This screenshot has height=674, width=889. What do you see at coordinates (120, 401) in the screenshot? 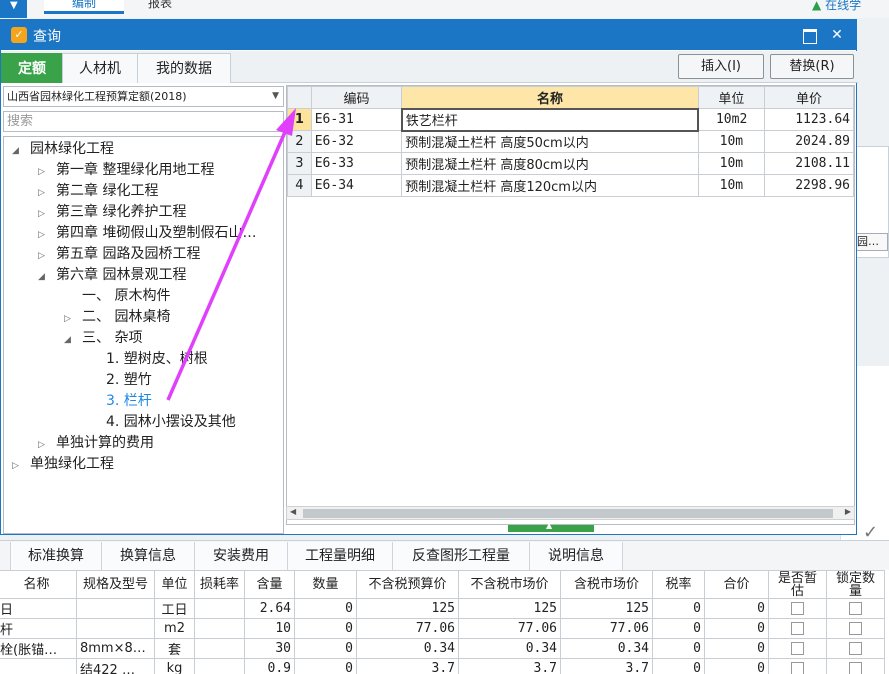
I see `tree-item-selected: 3. 栏杆` at bounding box center [120, 401].